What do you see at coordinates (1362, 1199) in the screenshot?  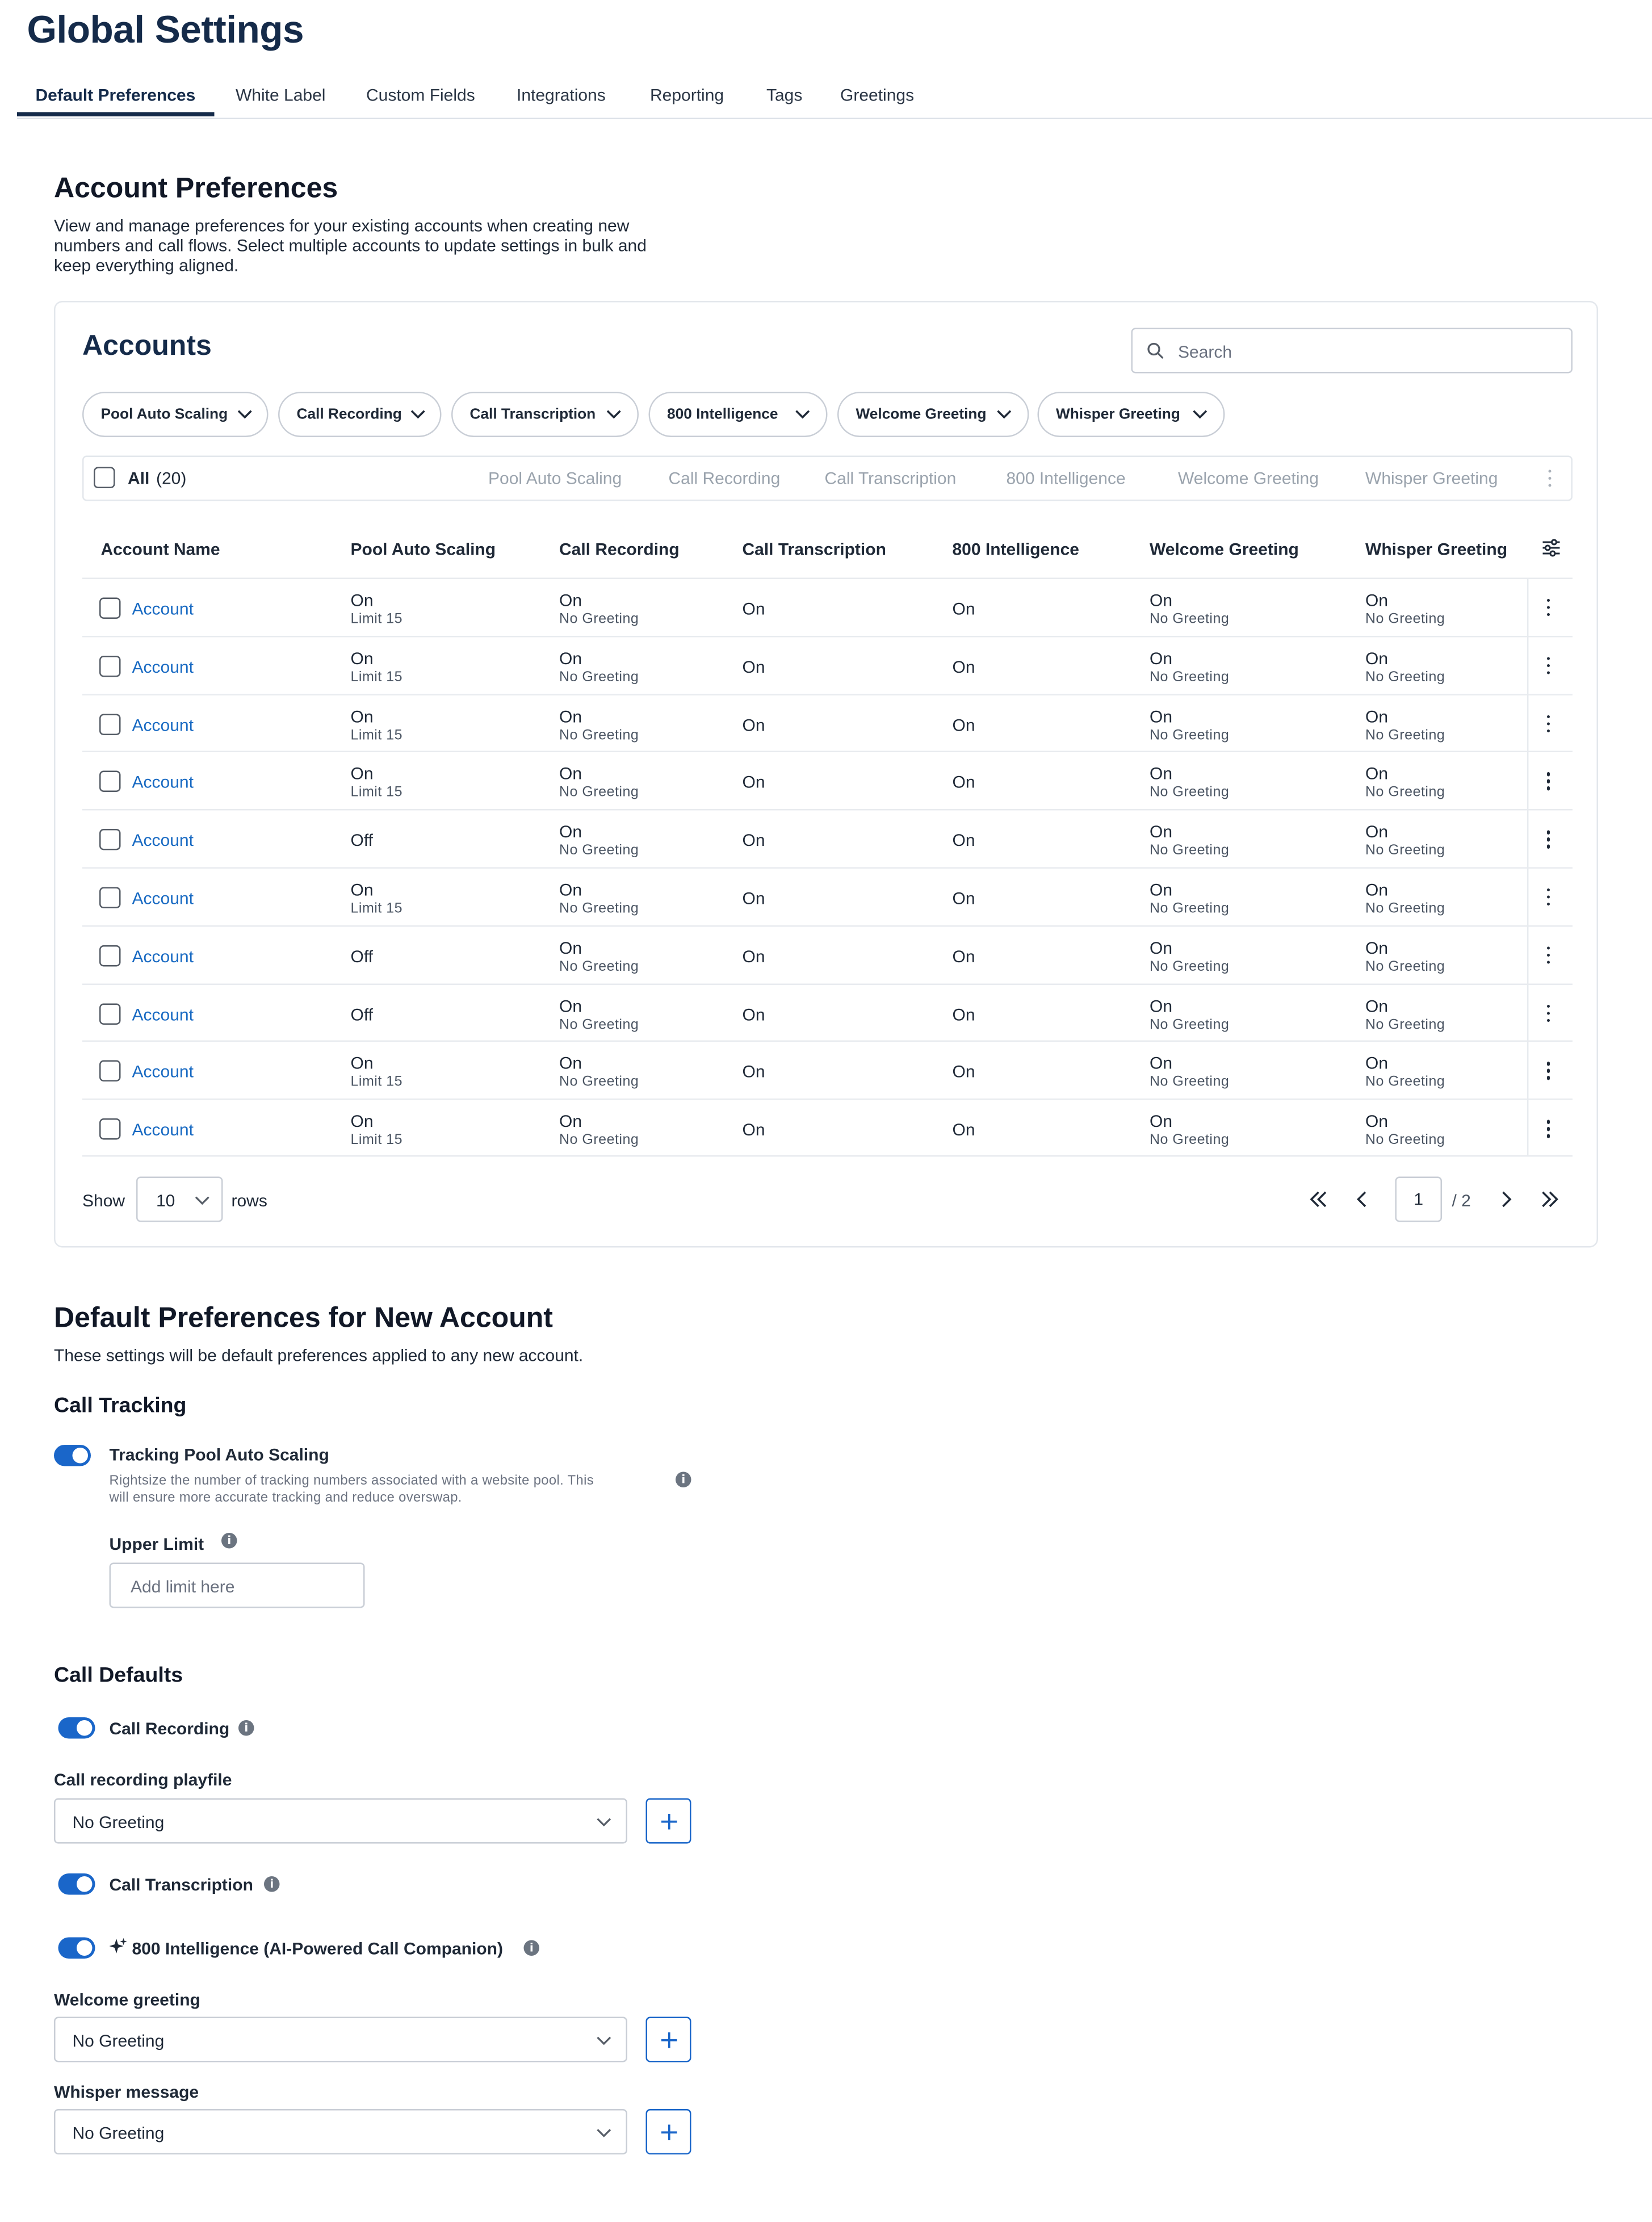 I see `prev-page-icon` at bounding box center [1362, 1199].